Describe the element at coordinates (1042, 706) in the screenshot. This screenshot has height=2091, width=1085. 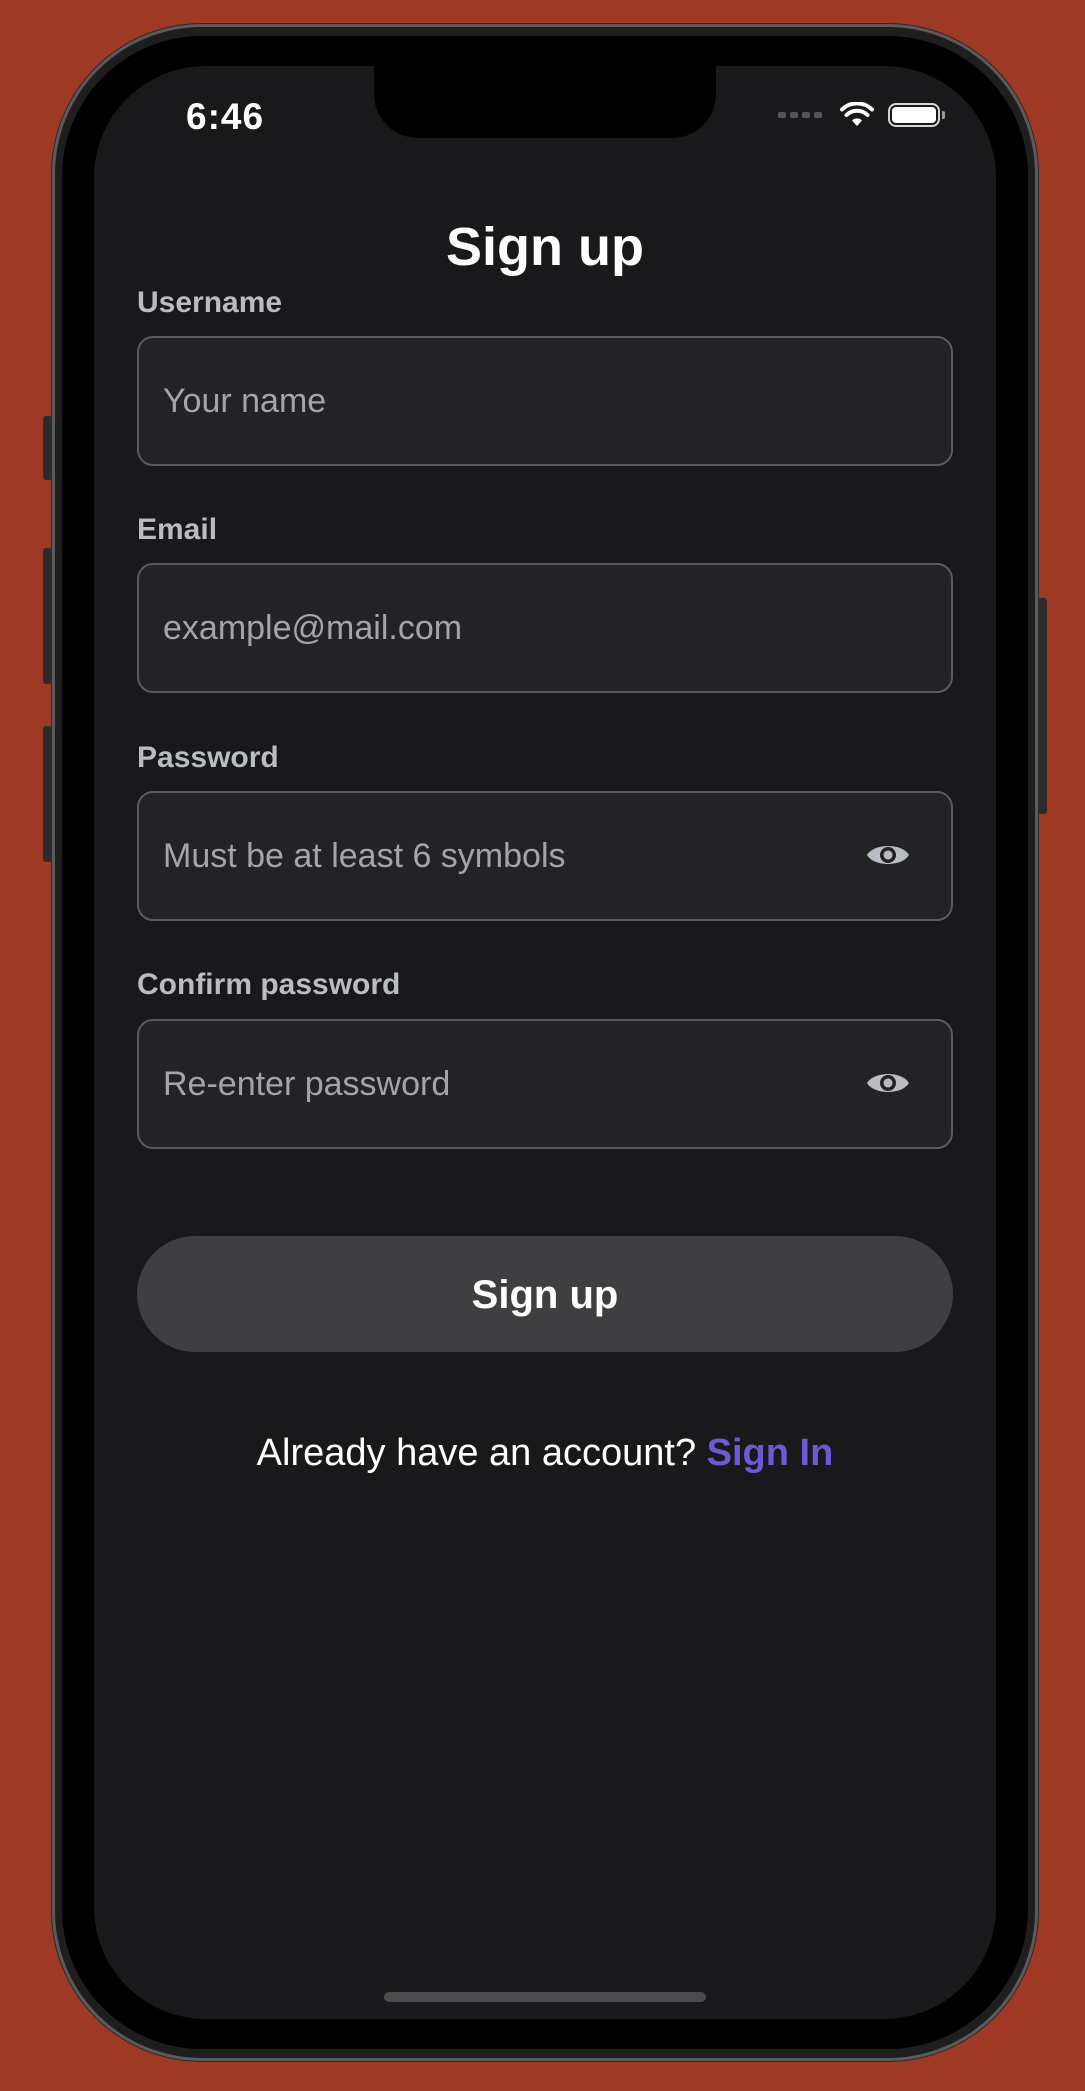
I see `phone-power-button` at that location.